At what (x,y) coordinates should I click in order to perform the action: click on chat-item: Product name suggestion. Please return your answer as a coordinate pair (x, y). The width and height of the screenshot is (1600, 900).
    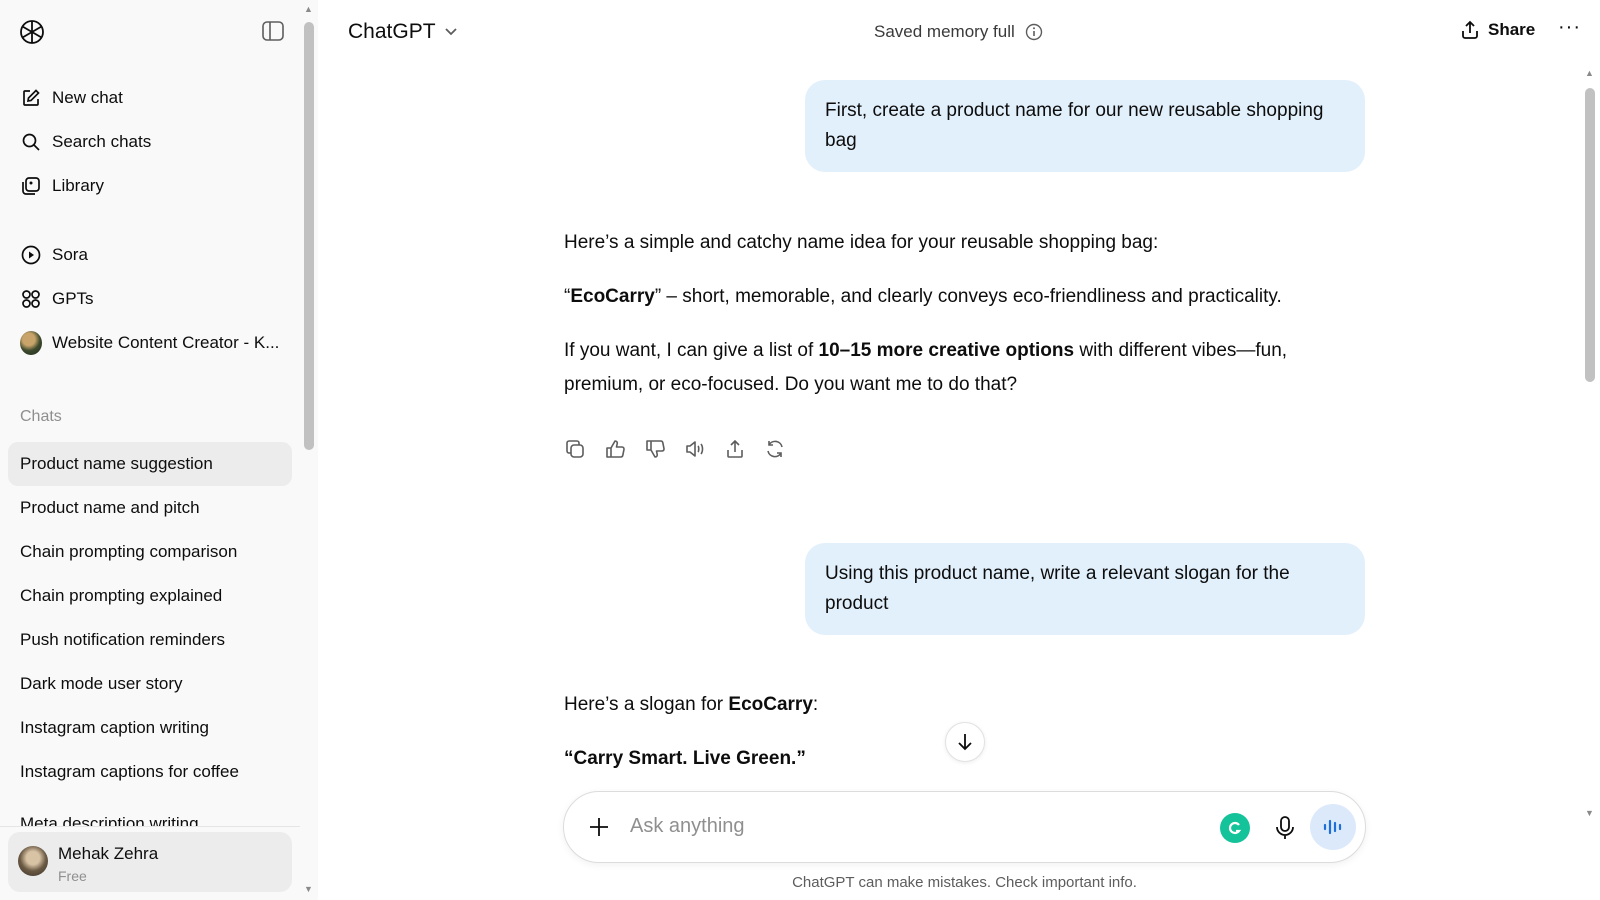
    Looking at the image, I should click on (150, 464).